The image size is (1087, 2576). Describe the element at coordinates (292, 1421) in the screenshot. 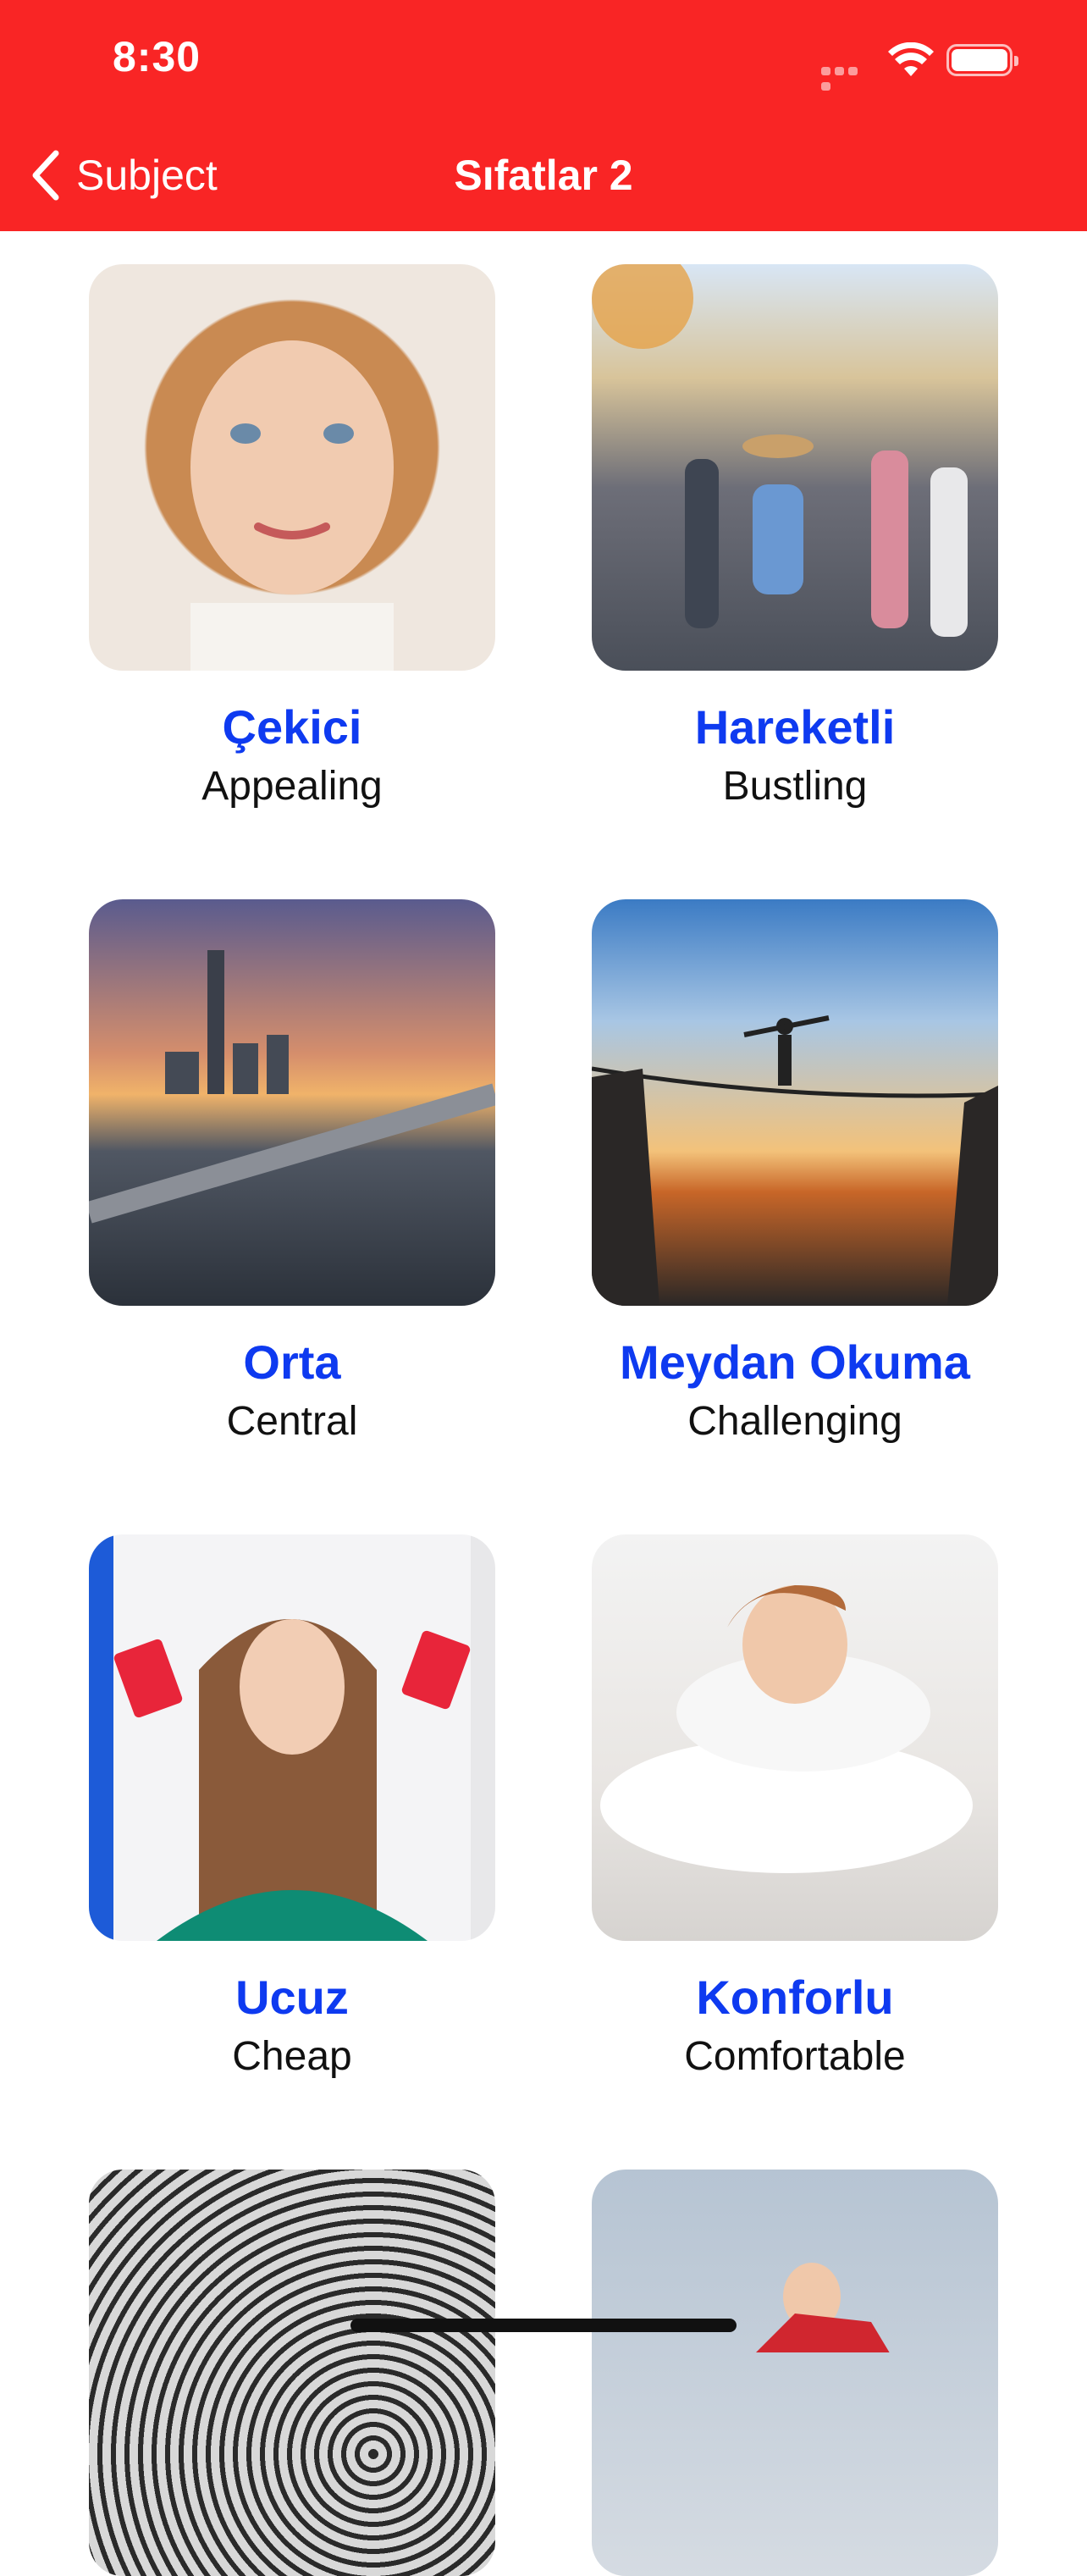

I see `word-english: Central` at that location.